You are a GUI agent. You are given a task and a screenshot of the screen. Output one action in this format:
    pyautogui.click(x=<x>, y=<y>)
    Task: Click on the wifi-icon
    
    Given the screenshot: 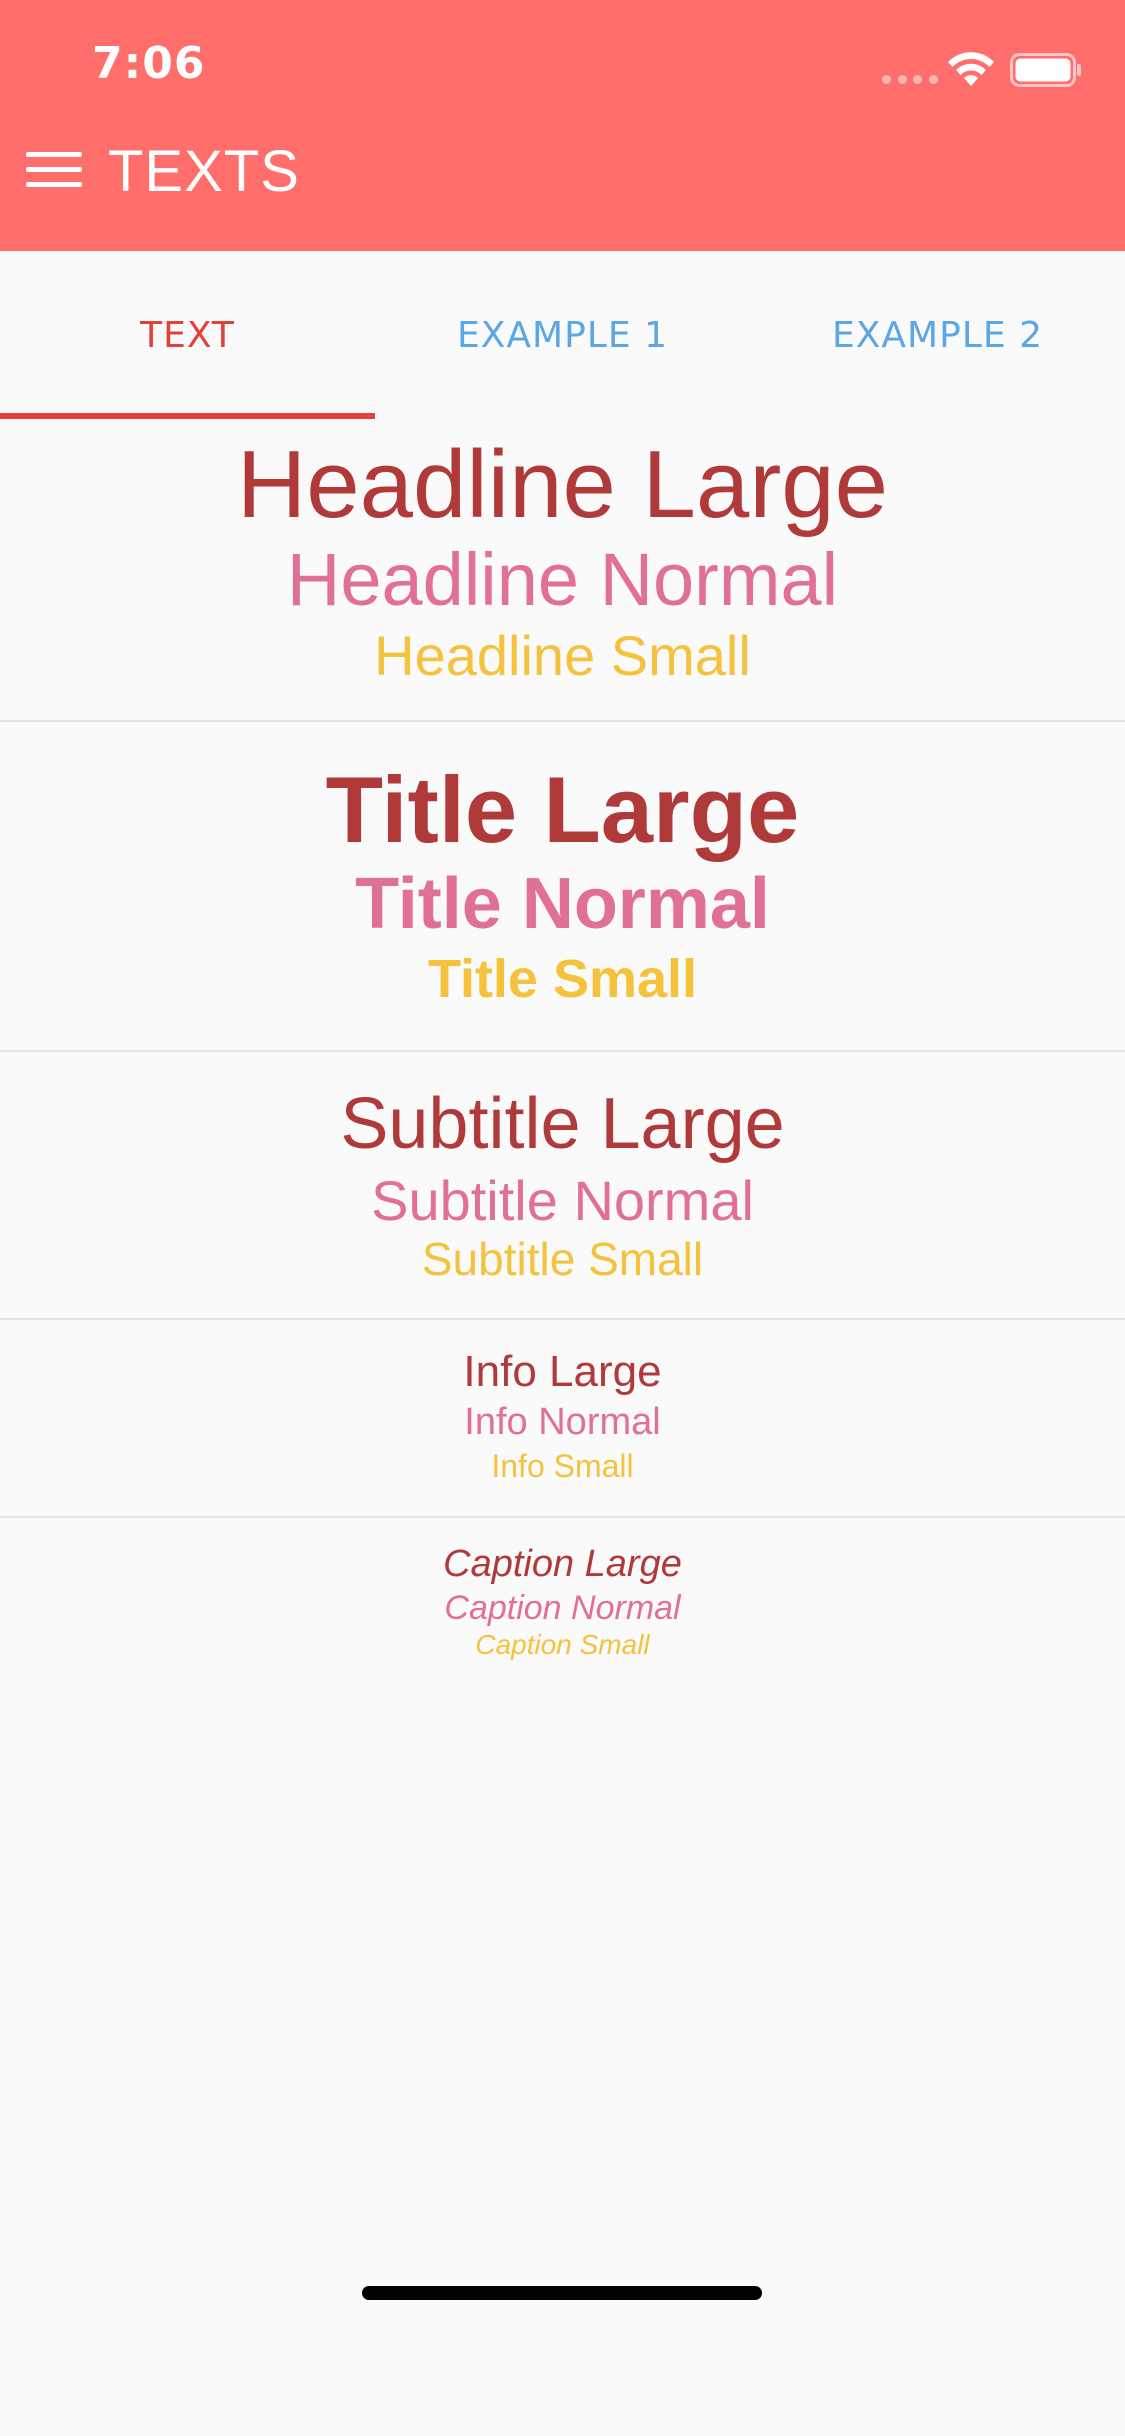 What is the action you would take?
    pyautogui.click(x=971, y=69)
    